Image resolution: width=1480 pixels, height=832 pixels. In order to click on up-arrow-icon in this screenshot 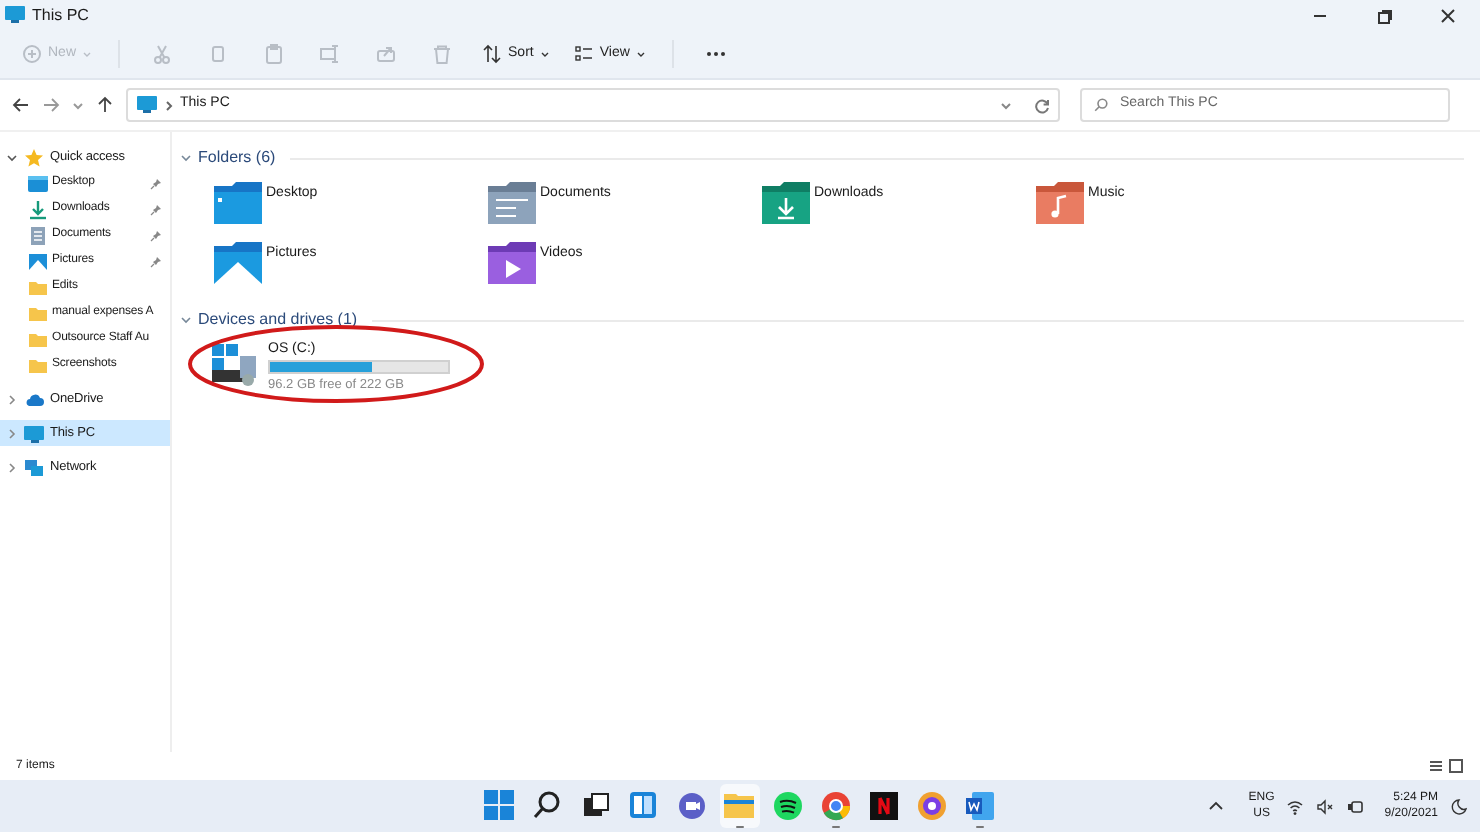, I will do `click(105, 105)`.